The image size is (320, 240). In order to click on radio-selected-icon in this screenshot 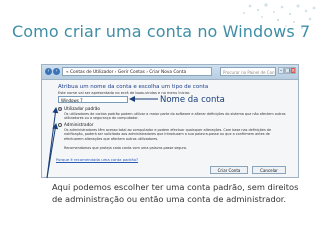, I will do `click(60, 109)`.